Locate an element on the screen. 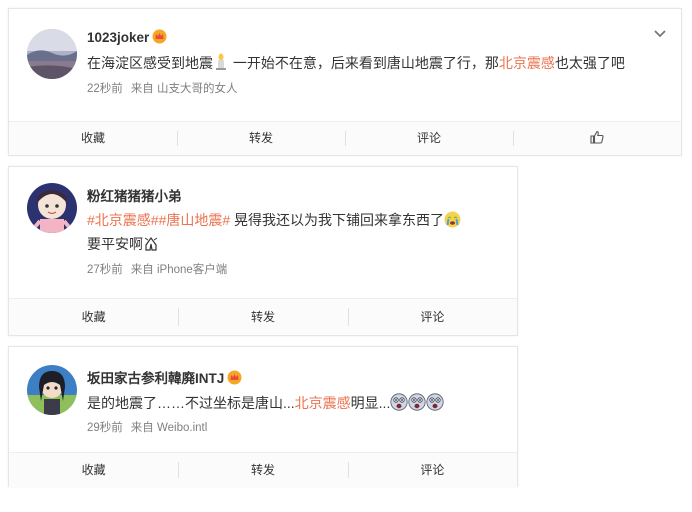 Image resolution: width=692 pixels, height=512 pixels. username: 粉红猪猪猪小弟 is located at coordinates (134, 195).